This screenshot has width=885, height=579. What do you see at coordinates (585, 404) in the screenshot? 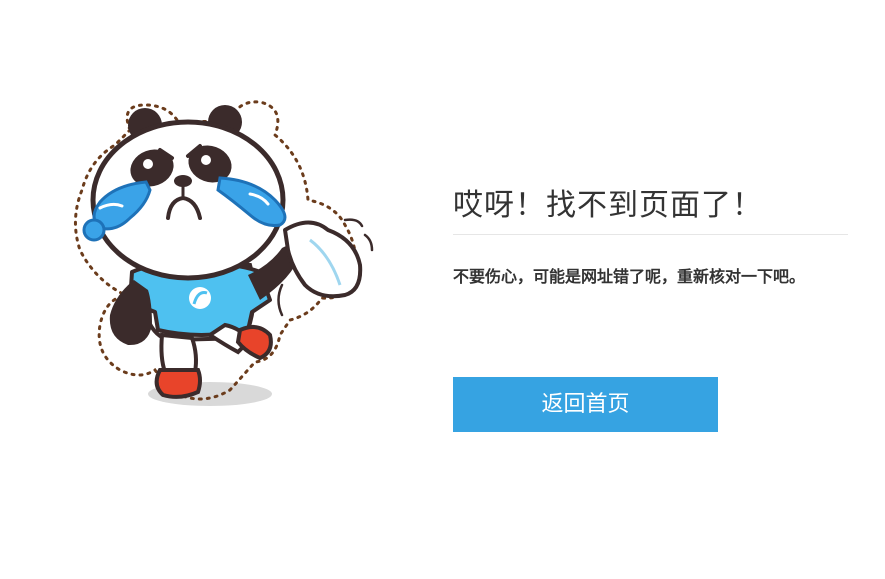
I see `back-to-home-button: 返回首页` at bounding box center [585, 404].